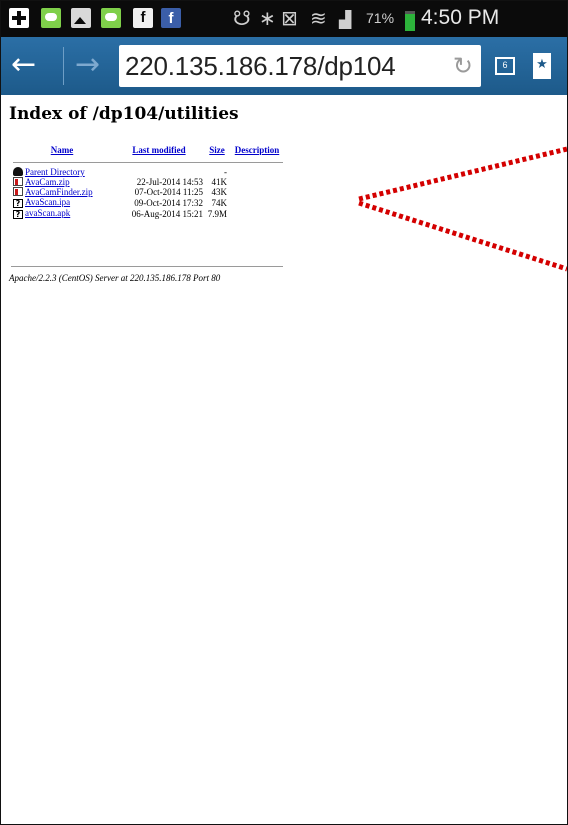 The width and height of the screenshot is (568, 825). I want to click on browser-toolbar: ← → 220.135.186.178/dp104 ↻ 6 ★, so click(284, 66).